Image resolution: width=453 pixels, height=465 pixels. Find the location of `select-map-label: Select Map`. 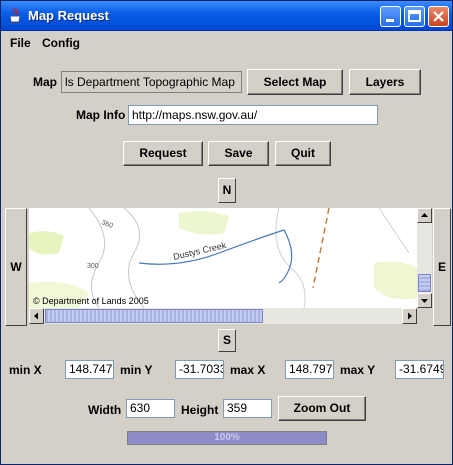

select-map-label: Select Map is located at coordinates (295, 82).